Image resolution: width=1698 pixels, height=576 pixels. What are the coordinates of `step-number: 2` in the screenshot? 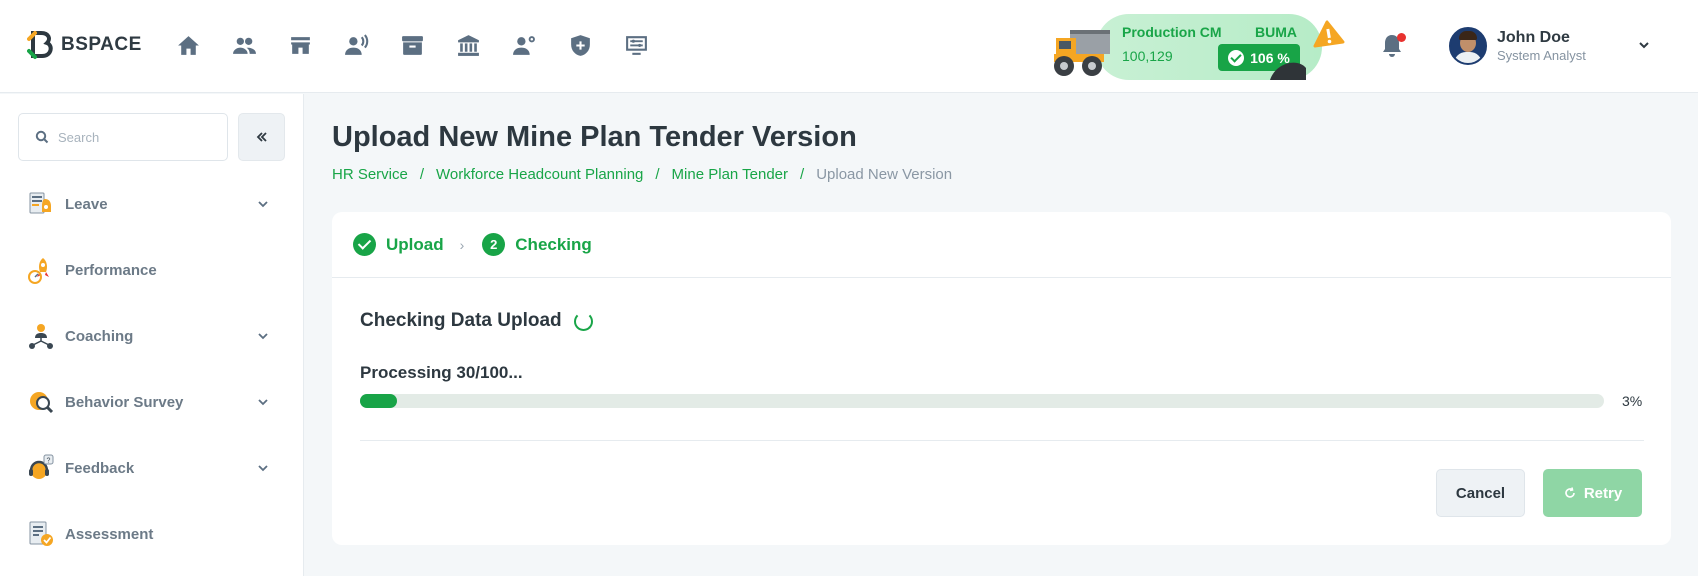 It's located at (494, 244).